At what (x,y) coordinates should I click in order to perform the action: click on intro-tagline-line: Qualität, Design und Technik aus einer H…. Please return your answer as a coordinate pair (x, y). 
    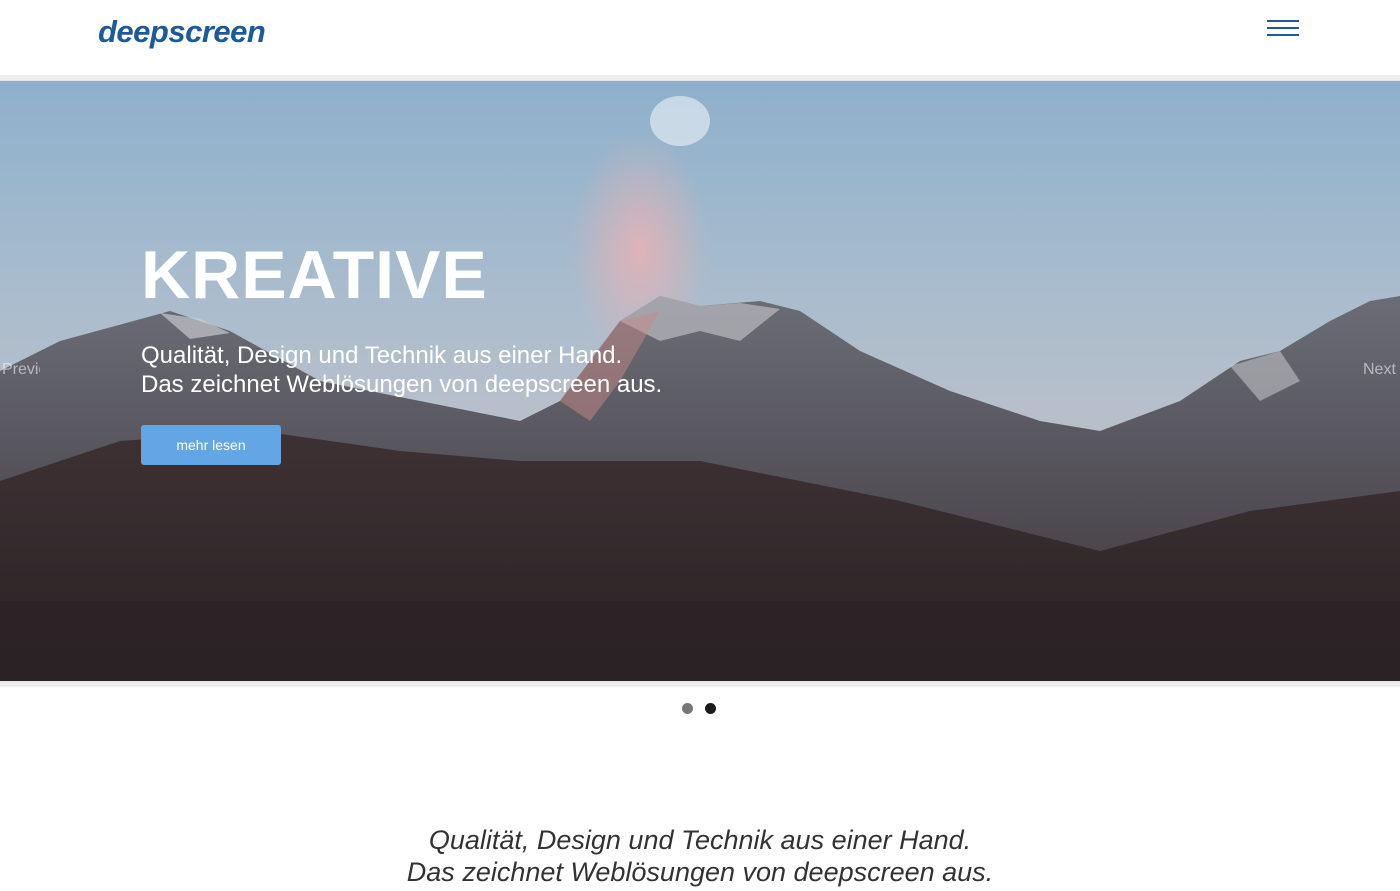
    Looking at the image, I should click on (700, 840).